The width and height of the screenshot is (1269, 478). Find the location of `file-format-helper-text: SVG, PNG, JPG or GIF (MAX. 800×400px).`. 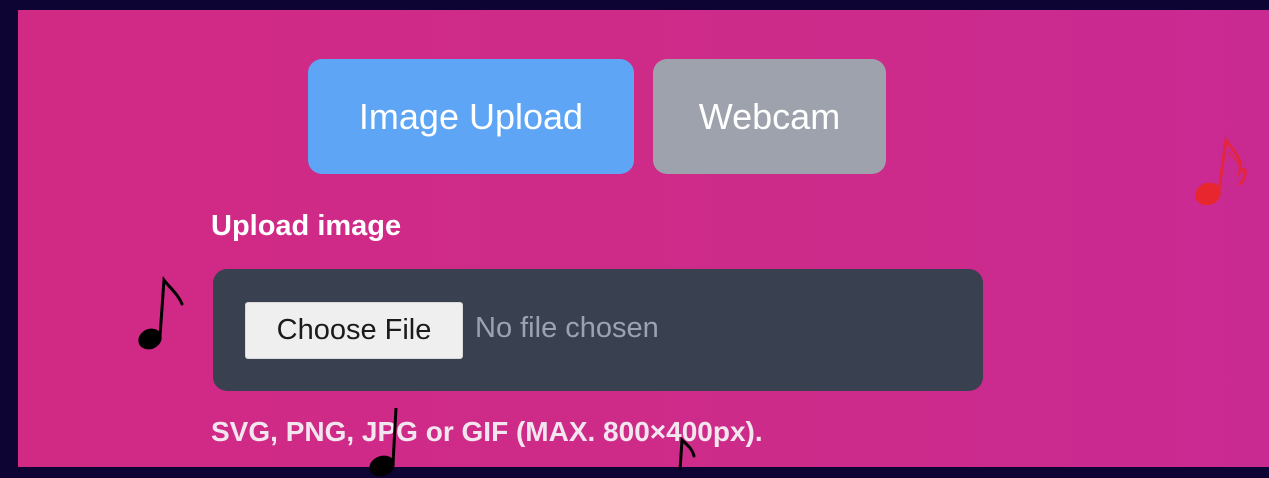

file-format-helper-text: SVG, PNG, JPG or GIF (MAX. 800×400px). is located at coordinates (487, 431).